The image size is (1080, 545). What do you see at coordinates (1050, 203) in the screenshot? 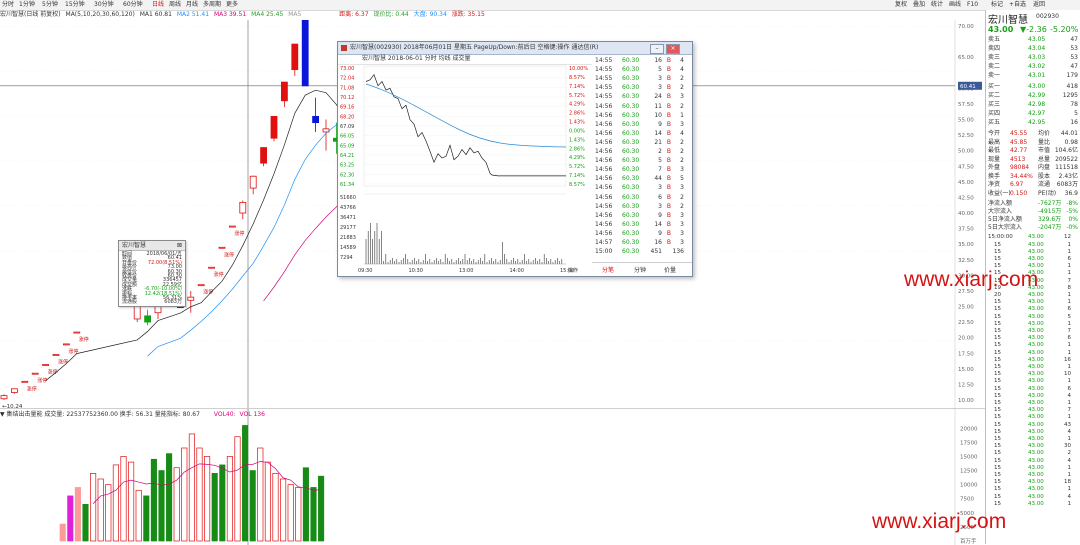
I see `flow-value: -7627万` at bounding box center [1050, 203].